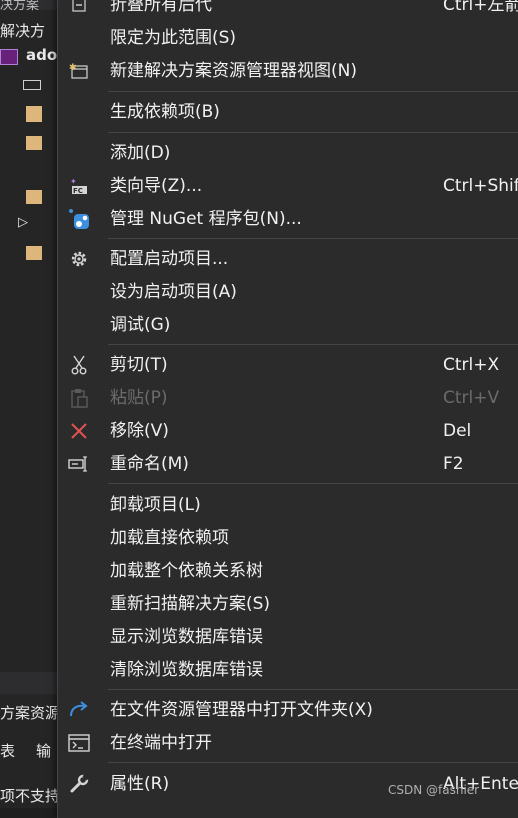 The height and width of the screenshot is (818, 518). I want to click on menu-item-class-wizard: ✦ FC 类向导(Z)... Ctrl+Shif, so click(288, 186).